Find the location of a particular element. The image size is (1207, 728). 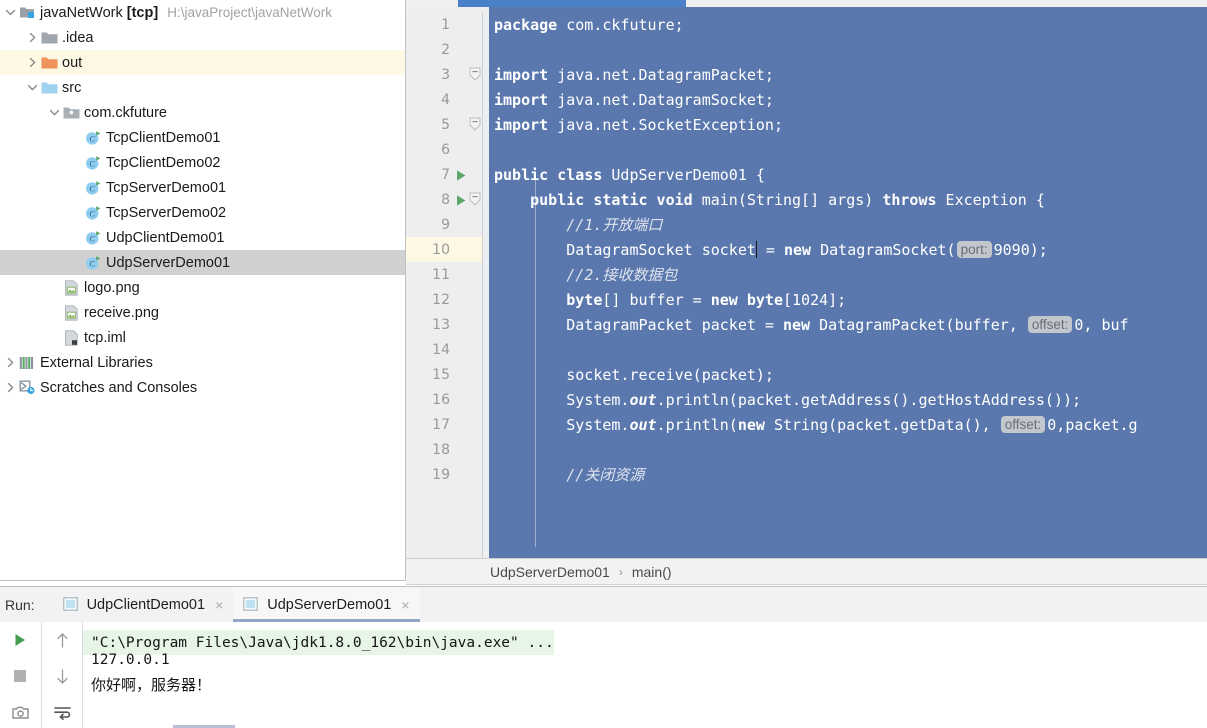

run-tab-udpserverdemo01: UdpServerDemo01 × is located at coordinates (326, 604).